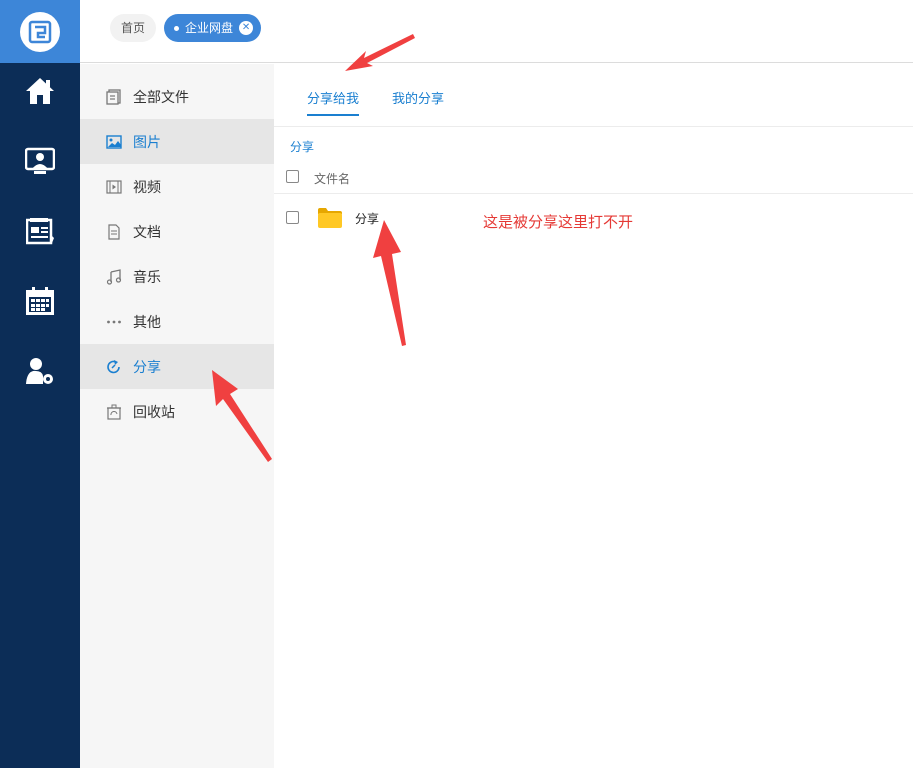 The height and width of the screenshot is (768, 913). I want to click on file-list-icon, so click(114, 97).